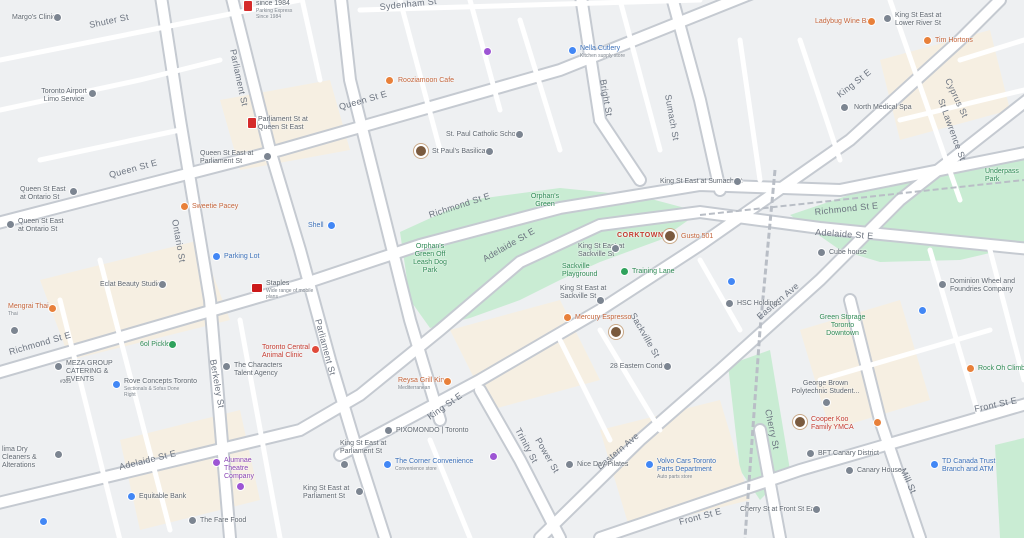 This screenshot has height=538, width=1024. Describe the element at coordinates (810, 453) in the screenshot. I see `bft-canary-pin` at that location.